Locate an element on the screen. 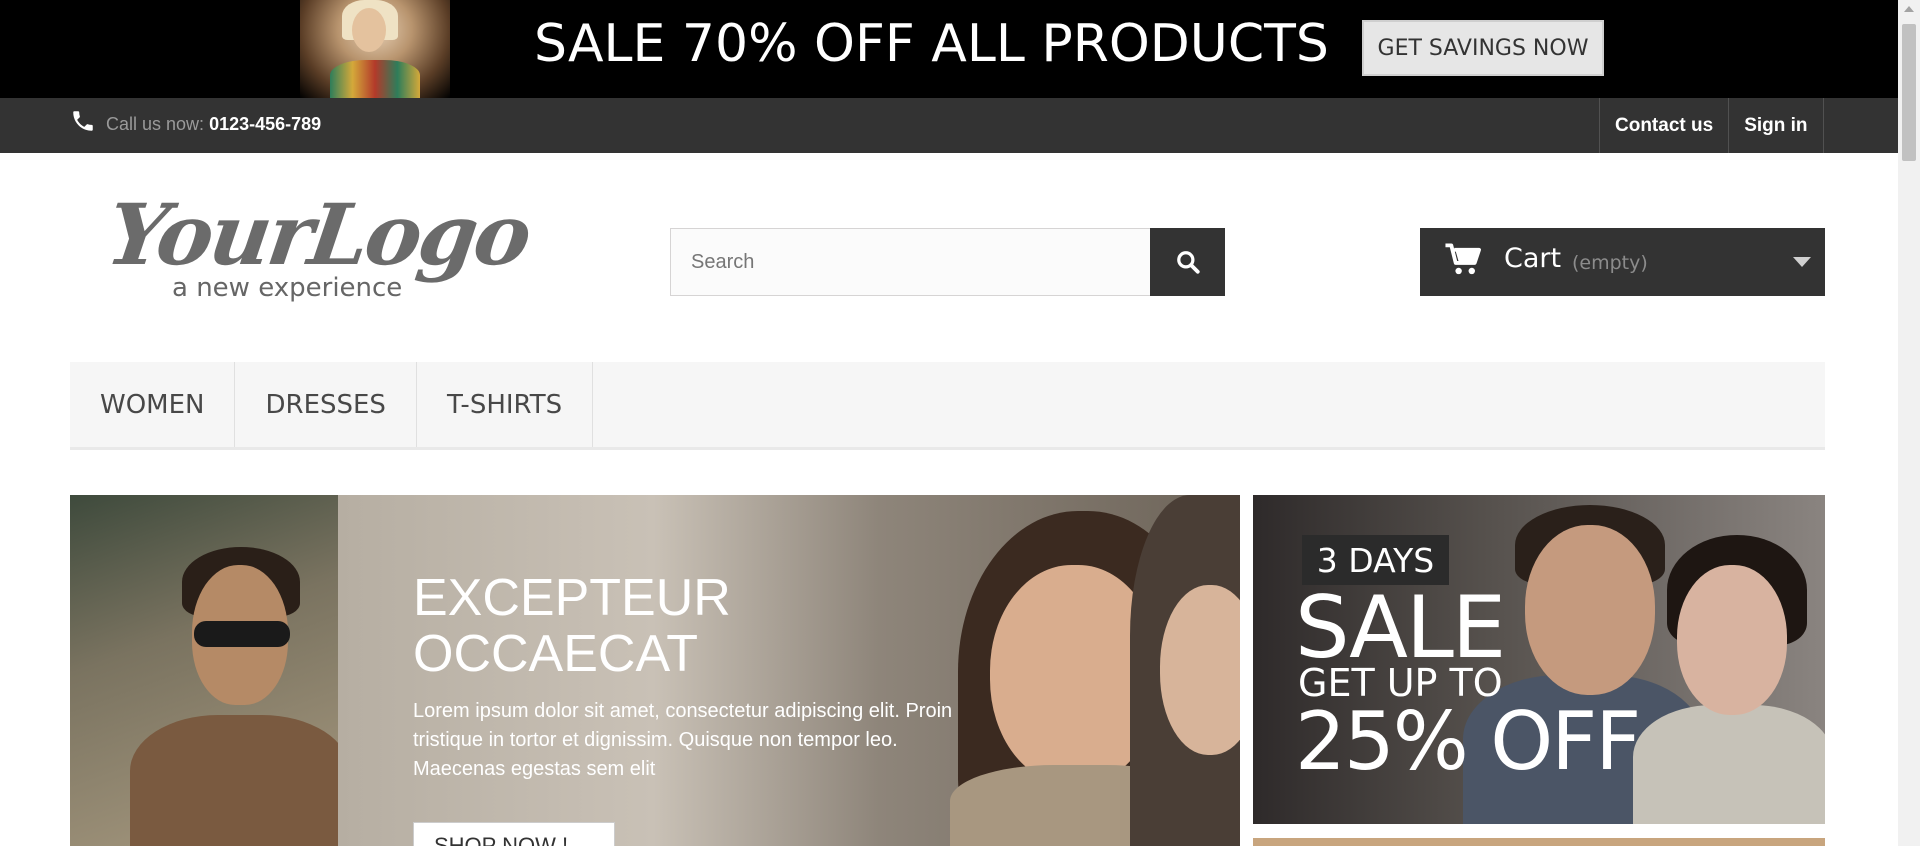  shop-now-button: SHOP NOW ! is located at coordinates (514, 834).